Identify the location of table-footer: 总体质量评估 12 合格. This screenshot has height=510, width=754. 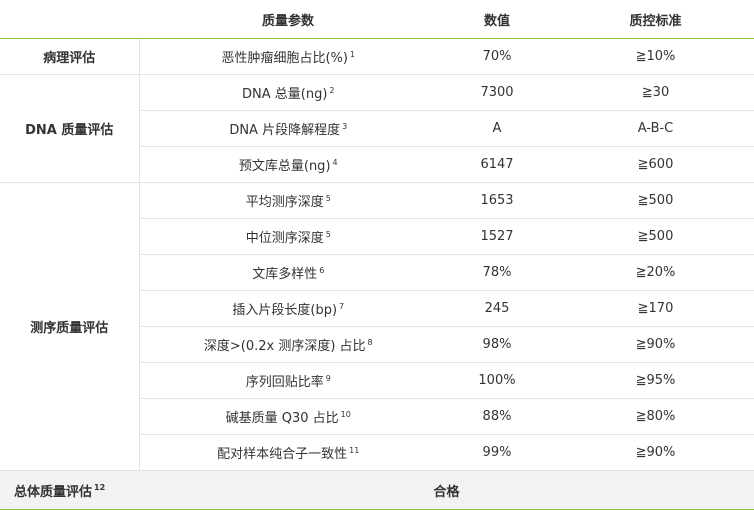
(377, 490).